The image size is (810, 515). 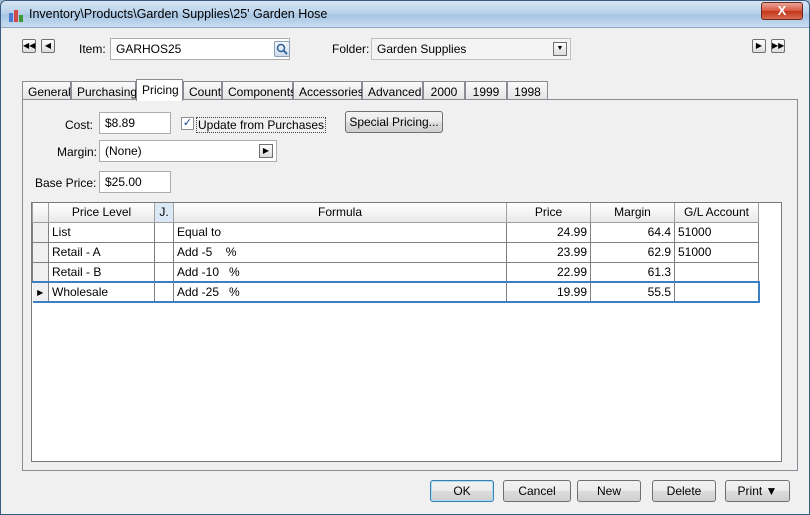 I want to click on next-record-button: ▶, so click(x=759, y=46).